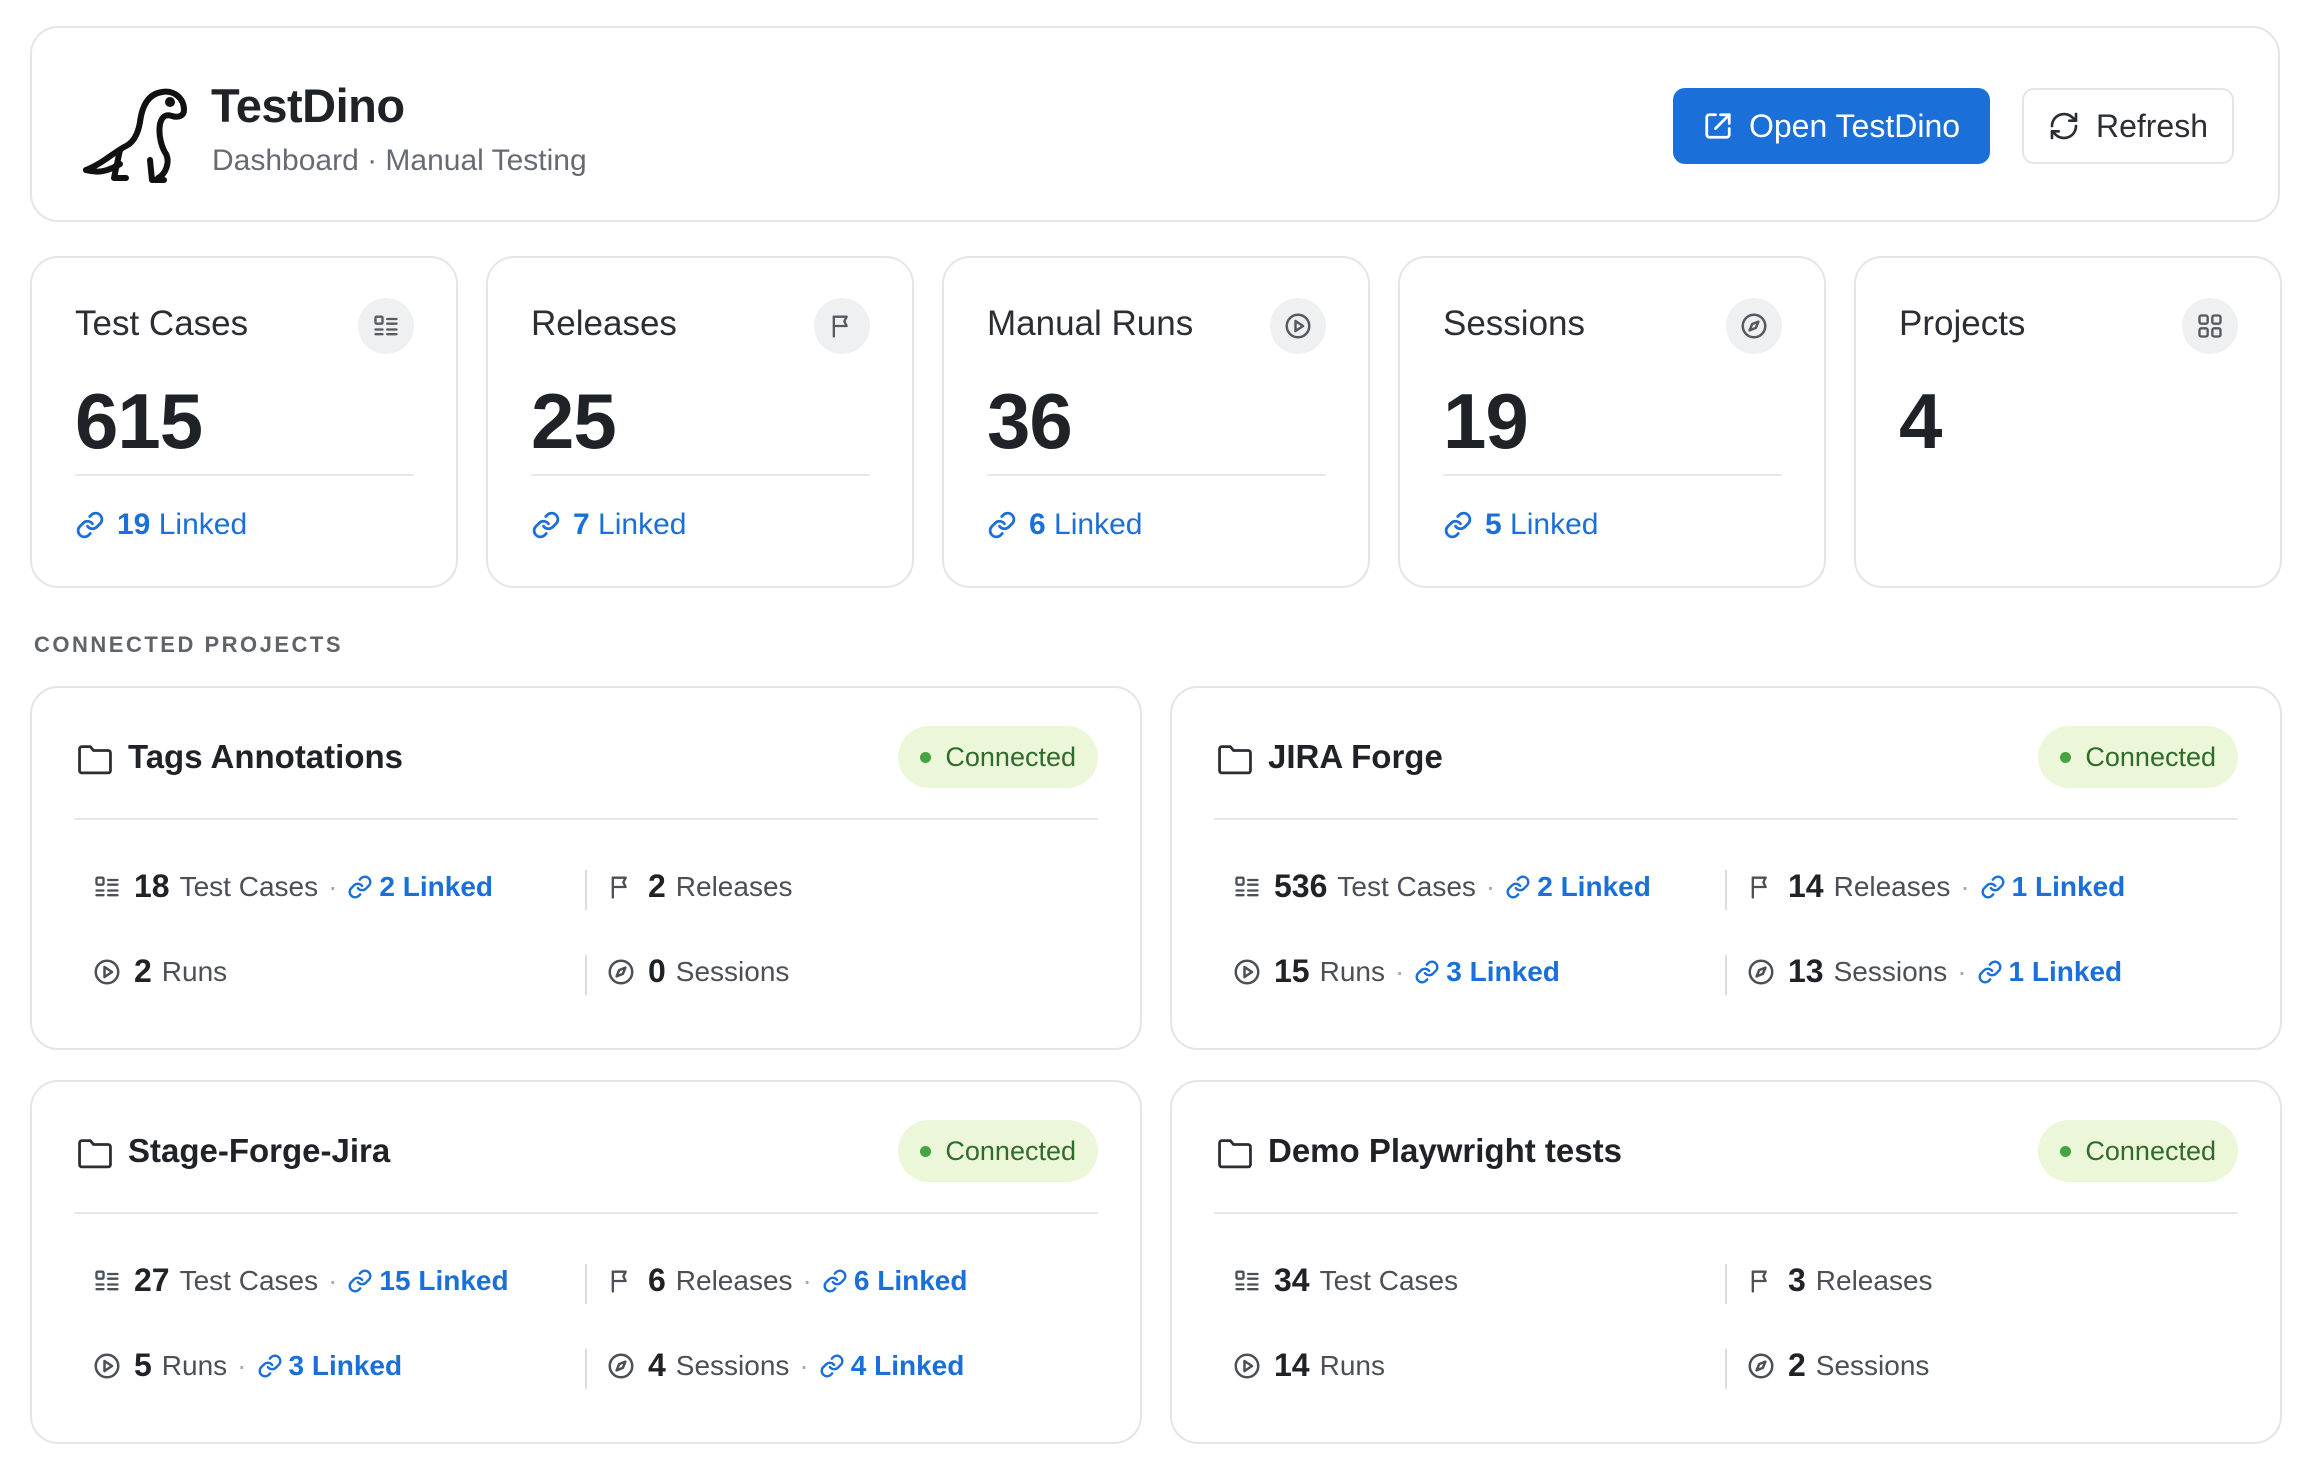 Image resolution: width=2304 pixels, height=1464 pixels. Describe the element at coordinates (1806, 971) in the screenshot. I see `metric-count: 13` at that location.